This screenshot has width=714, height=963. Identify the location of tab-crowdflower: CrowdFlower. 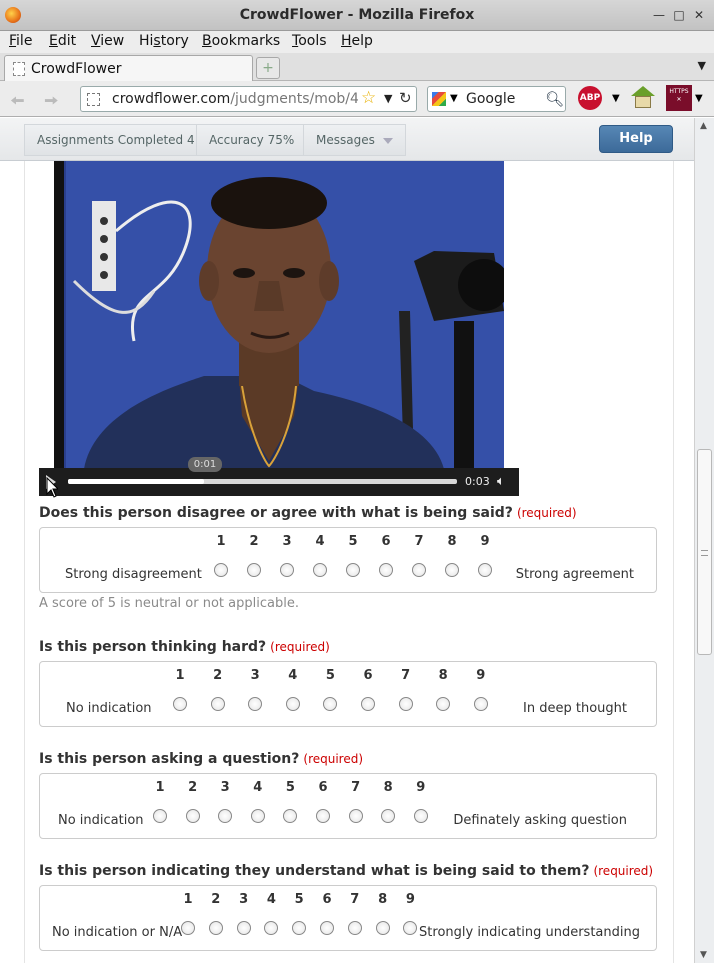
(128, 68).